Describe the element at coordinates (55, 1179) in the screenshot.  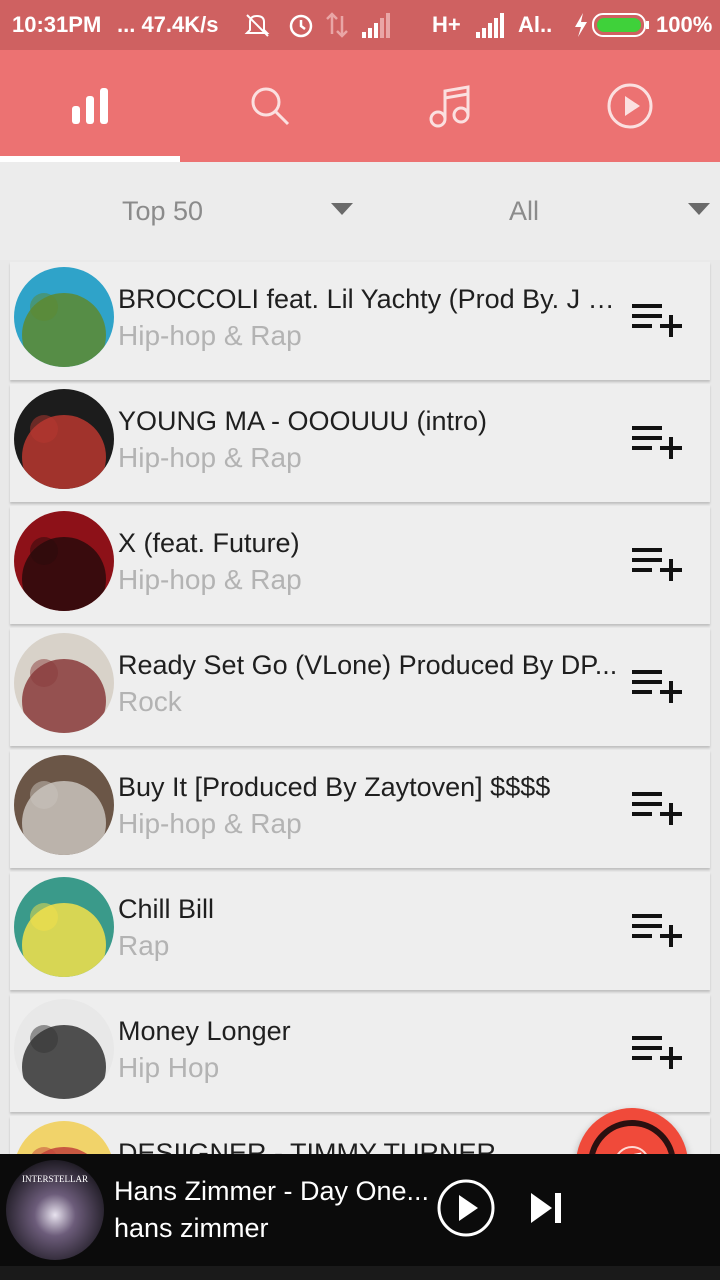
I see `player-art-text: INTERSTELLAR` at that location.